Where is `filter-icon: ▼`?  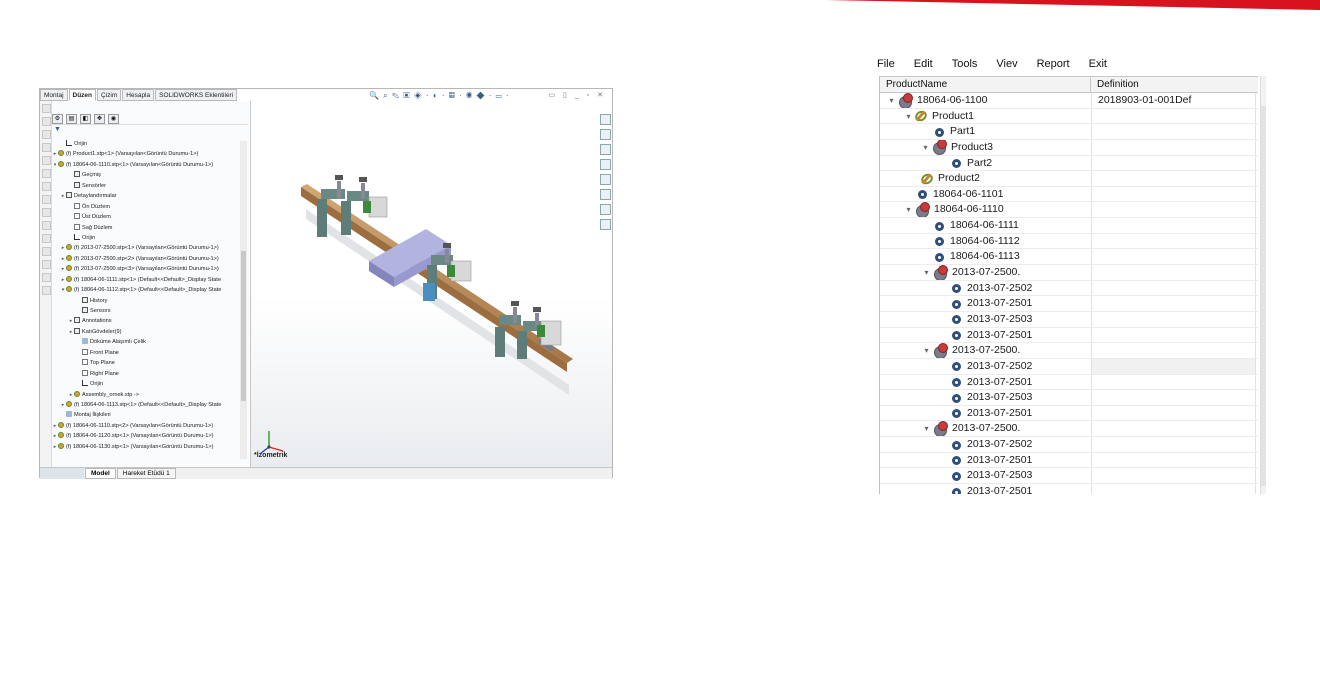
filter-icon: ▼ is located at coordinates (57, 129).